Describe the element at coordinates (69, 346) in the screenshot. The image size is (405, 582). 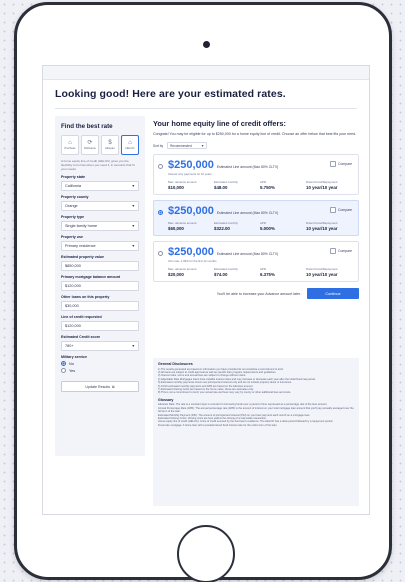
I see `credit-score-value: 780+` at that location.